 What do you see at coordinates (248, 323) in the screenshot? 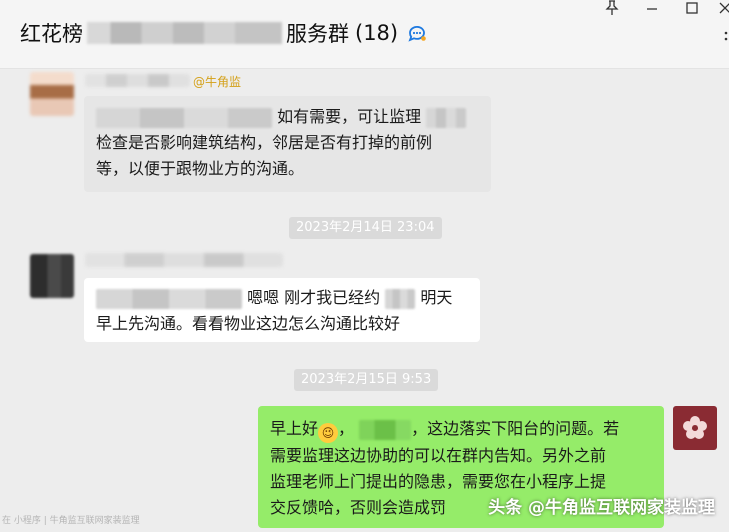
I see `message-line: 早上先沟通。看看物业这边怎么沟通比较好` at bounding box center [248, 323].